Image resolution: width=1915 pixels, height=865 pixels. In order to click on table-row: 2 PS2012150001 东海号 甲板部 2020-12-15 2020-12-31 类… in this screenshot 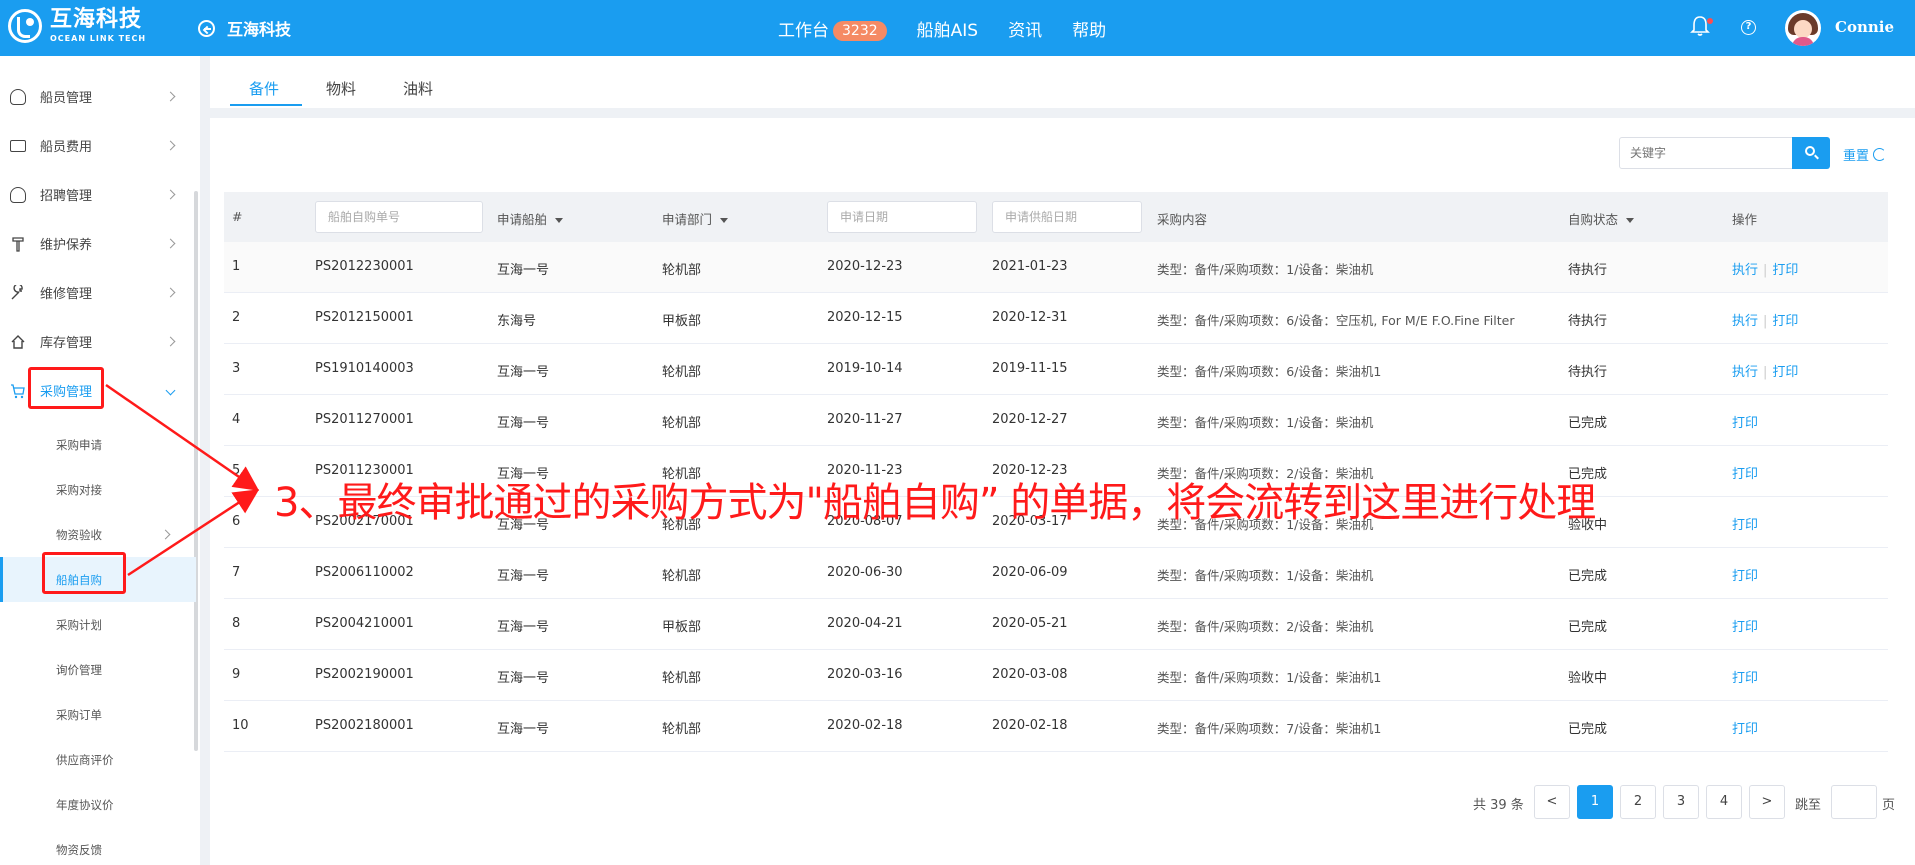, I will do `click(1056, 318)`.